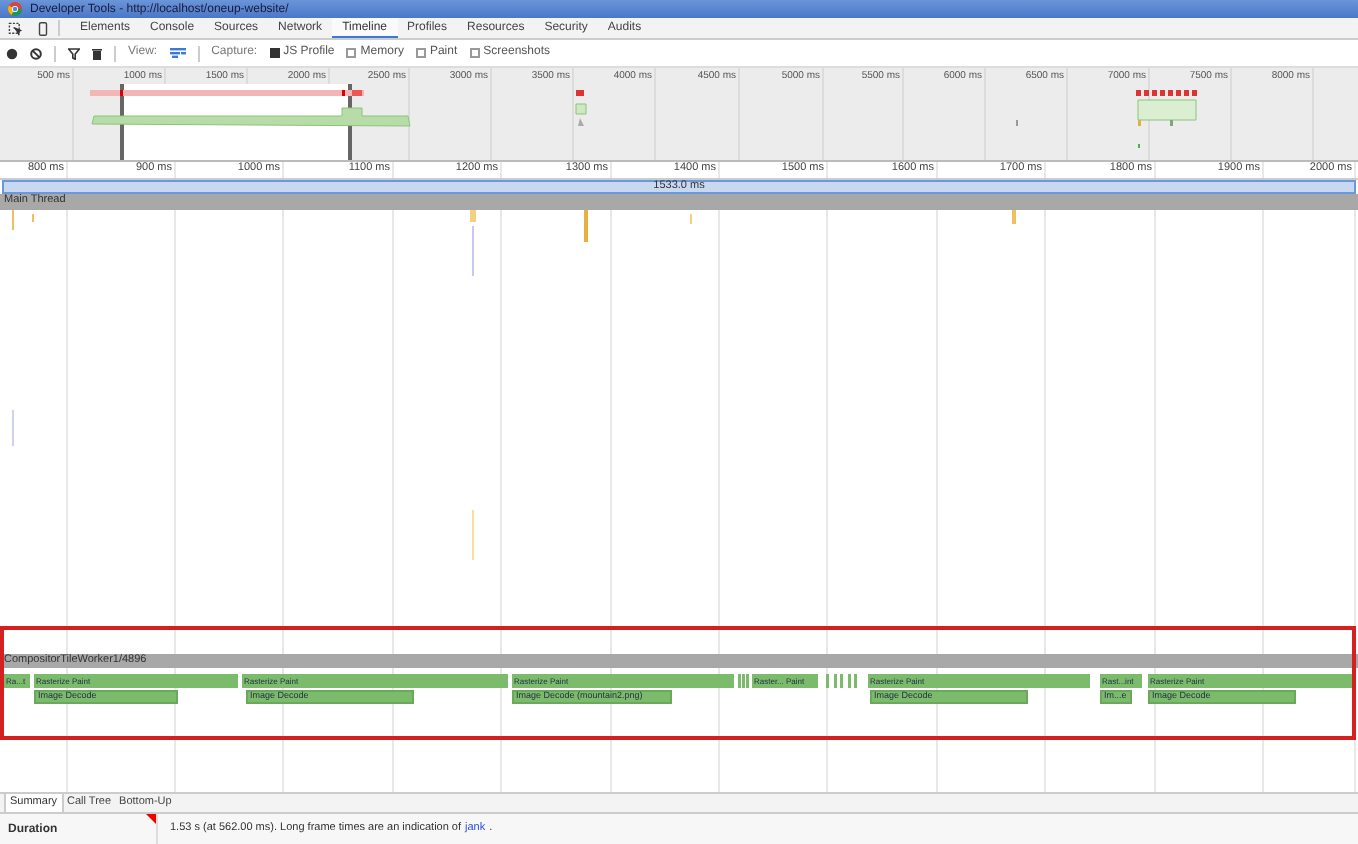 This screenshot has height=844, width=1358. Describe the element at coordinates (15, 28) in the screenshot. I see `inspect-icon` at that location.